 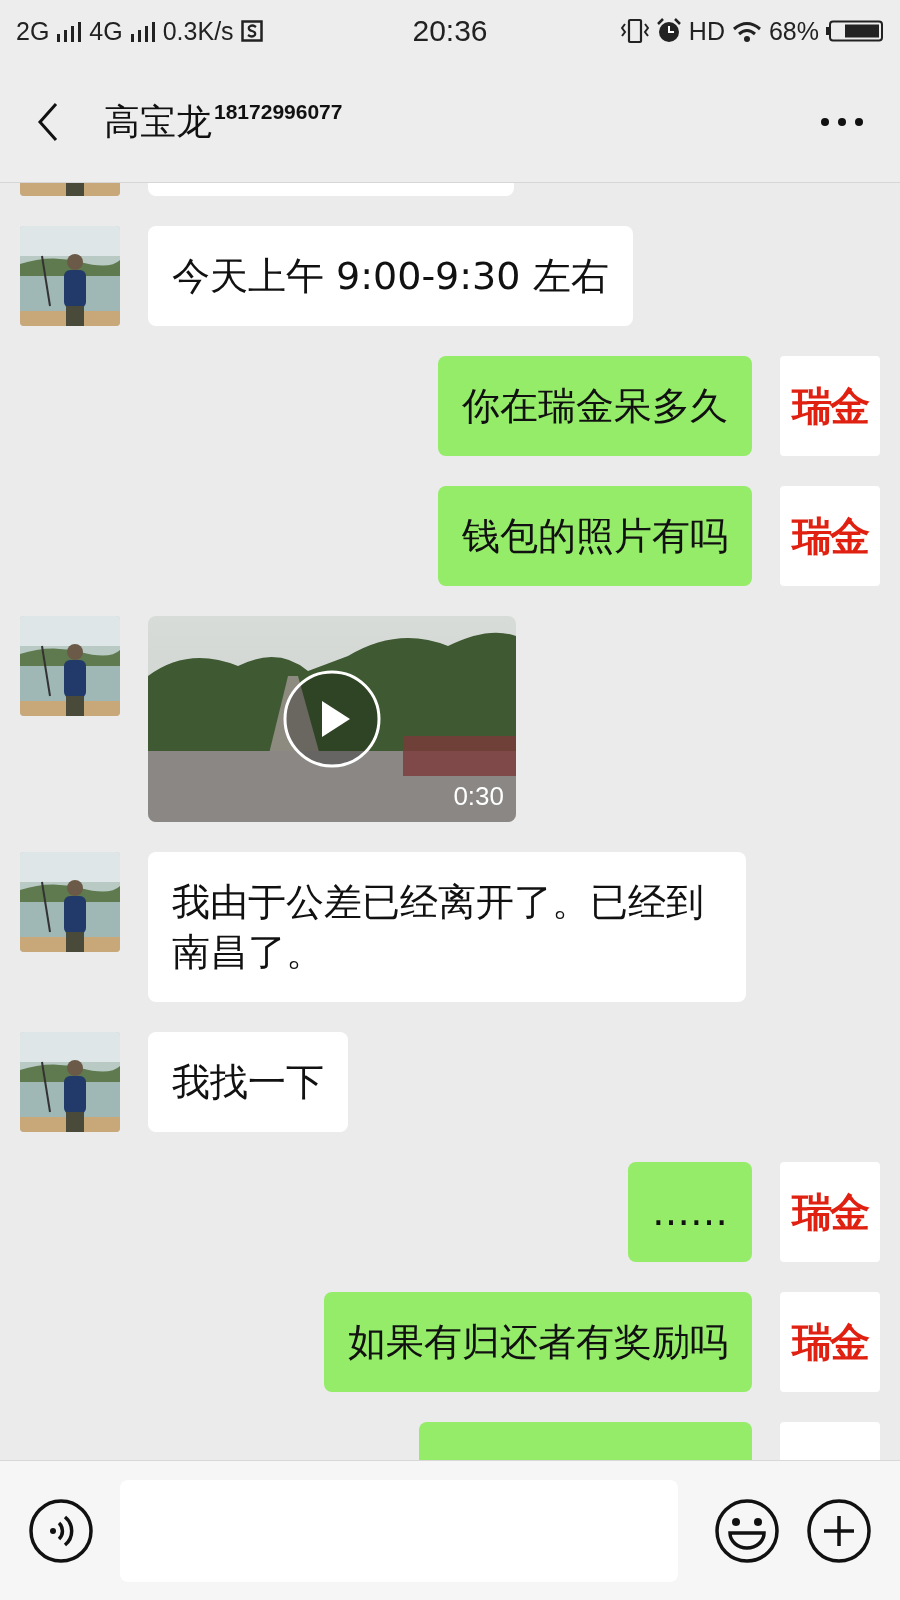 I want to click on contact-name: 高宝龙, so click(x=158, y=121).